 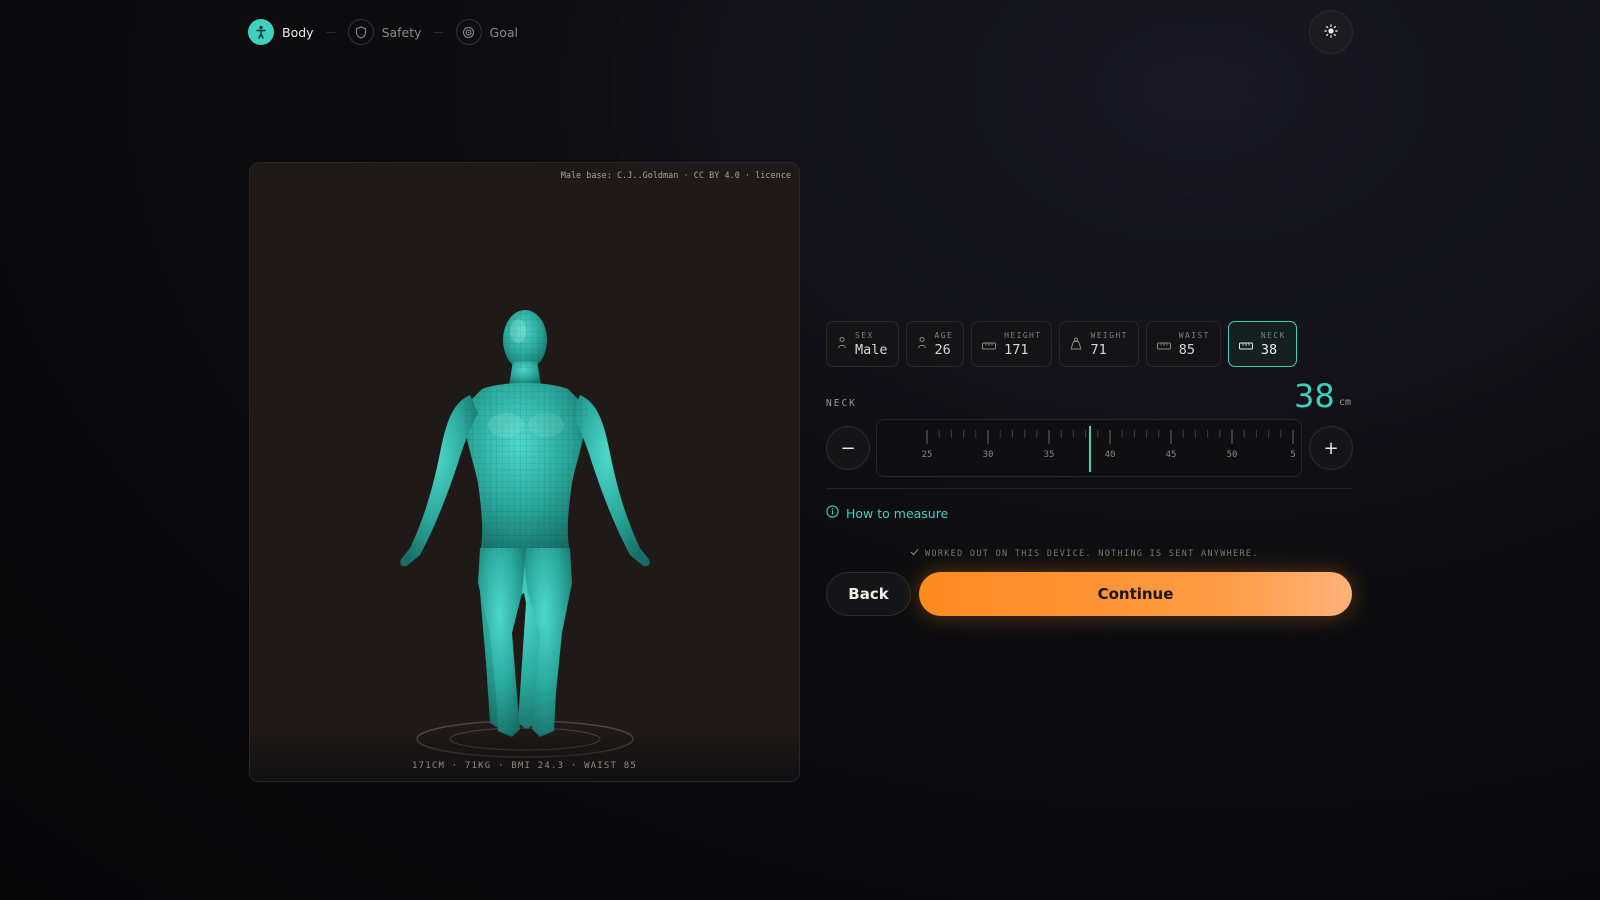 I want to click on chip-label: SEX, so click(x=864, y=335).